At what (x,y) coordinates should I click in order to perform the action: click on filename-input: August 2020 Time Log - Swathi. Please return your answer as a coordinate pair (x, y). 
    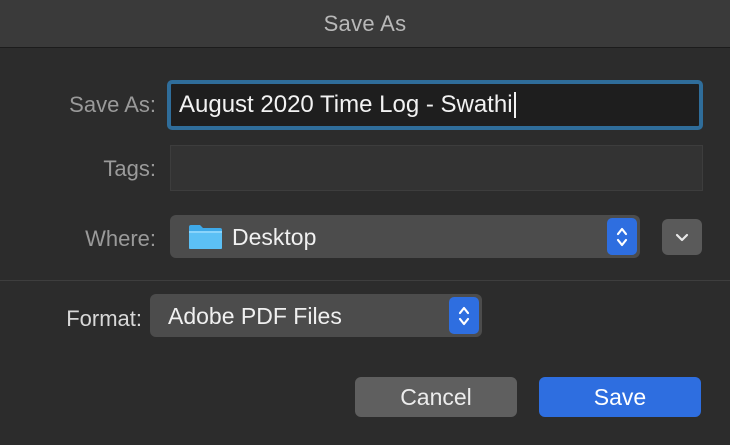
    Looking at the image, I should click on (435, 105).